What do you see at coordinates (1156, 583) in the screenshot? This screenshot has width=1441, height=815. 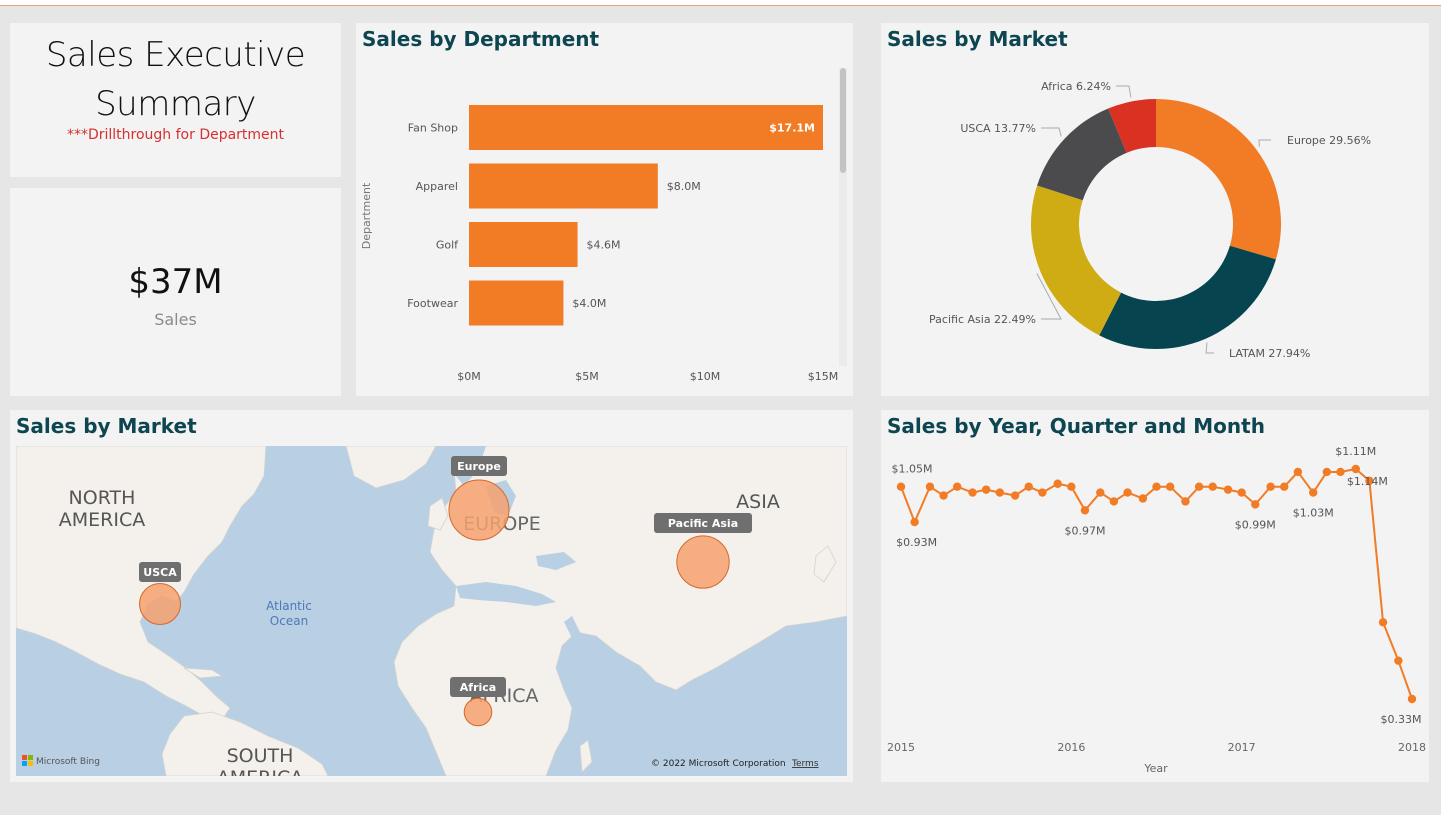 I see `sales-line` at bounding box center [1156, 583].